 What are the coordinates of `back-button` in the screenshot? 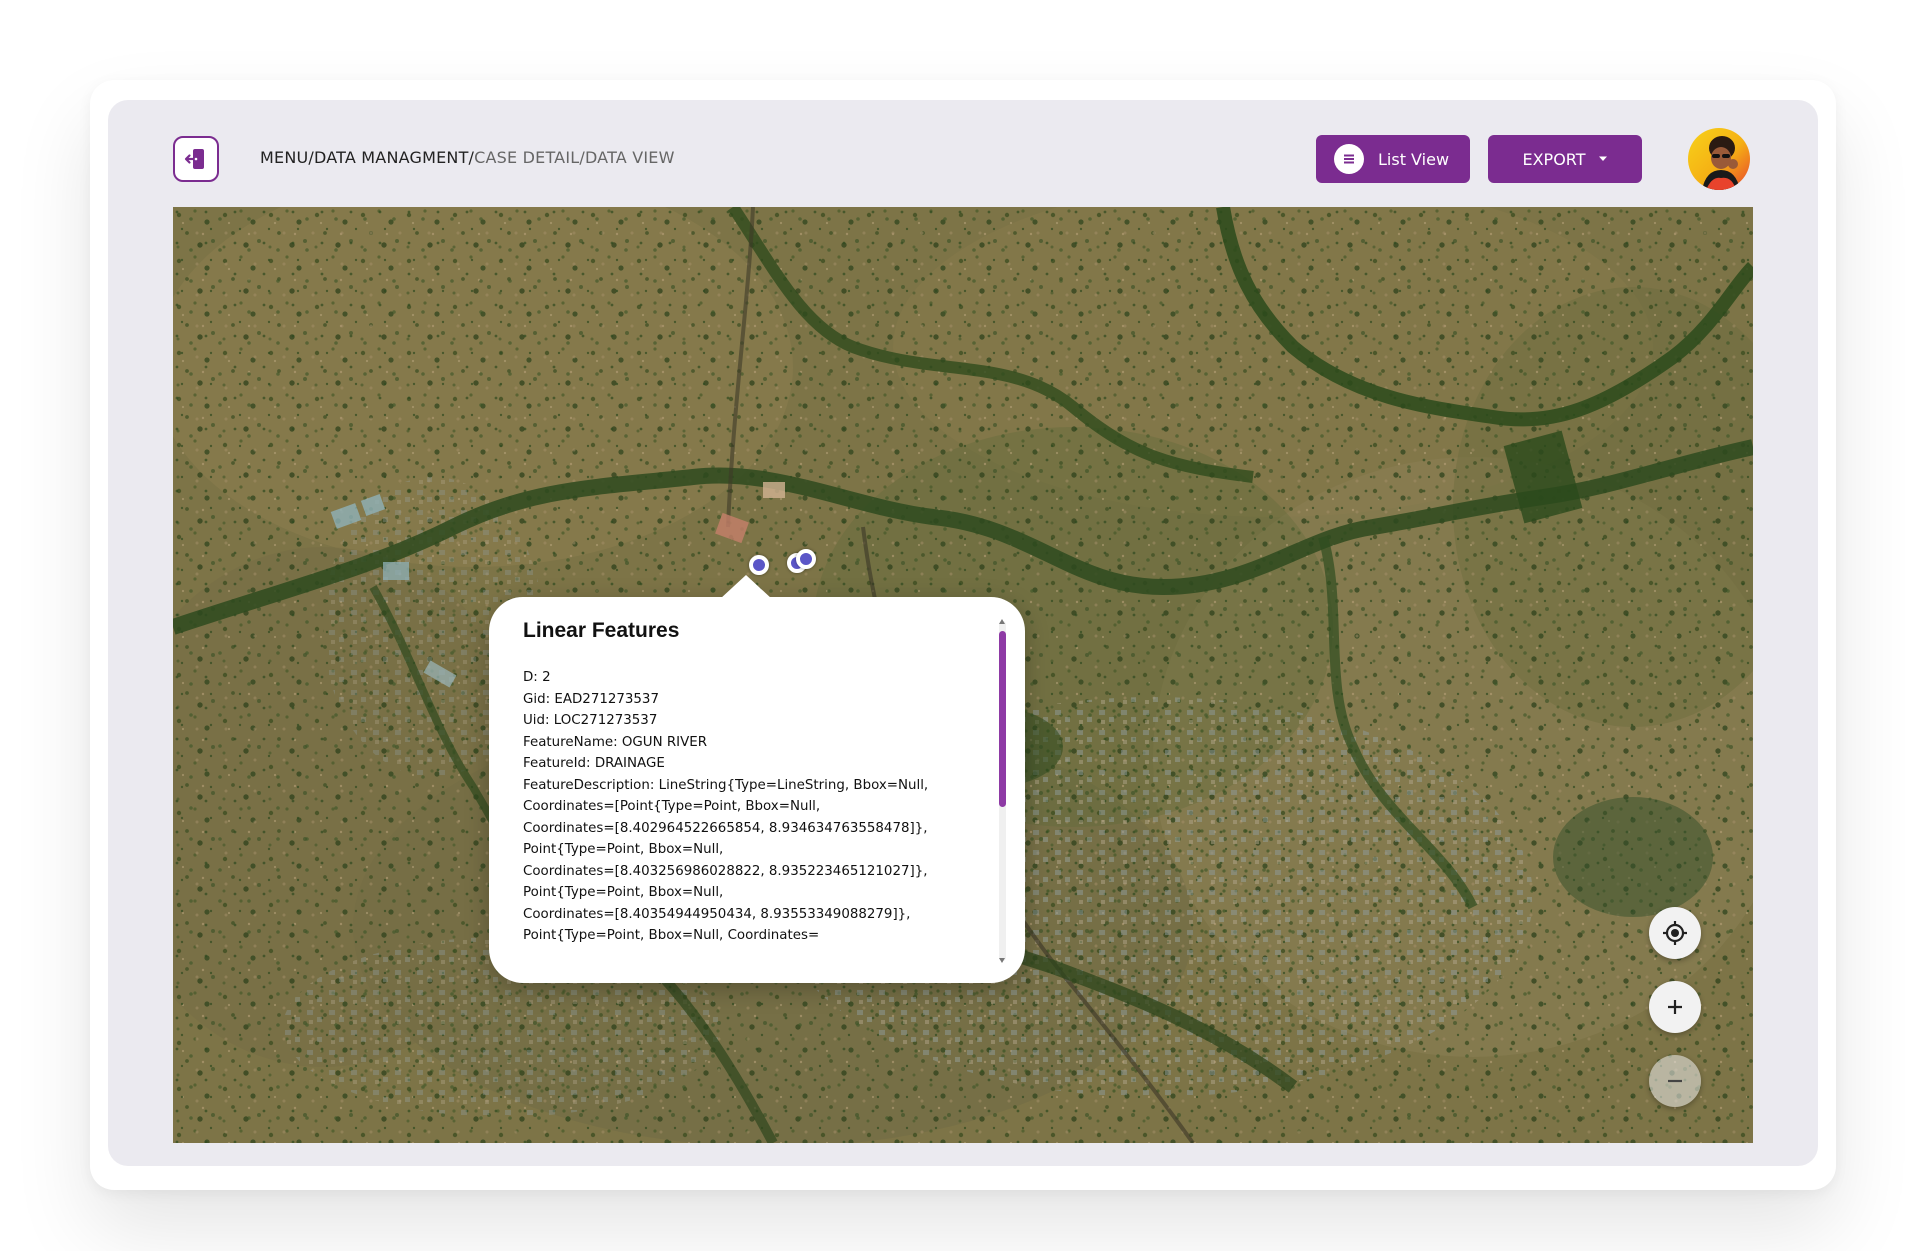 It's located at (196, 159).